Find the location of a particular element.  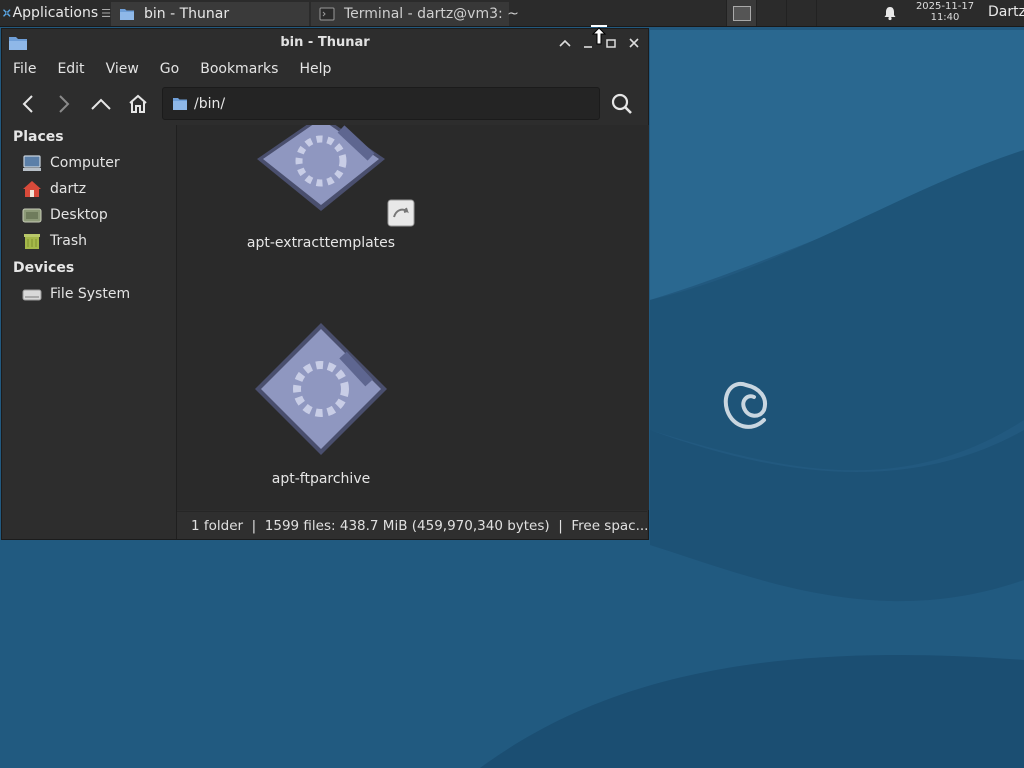

back-arrow-icon is located at coordinates (27, 104).